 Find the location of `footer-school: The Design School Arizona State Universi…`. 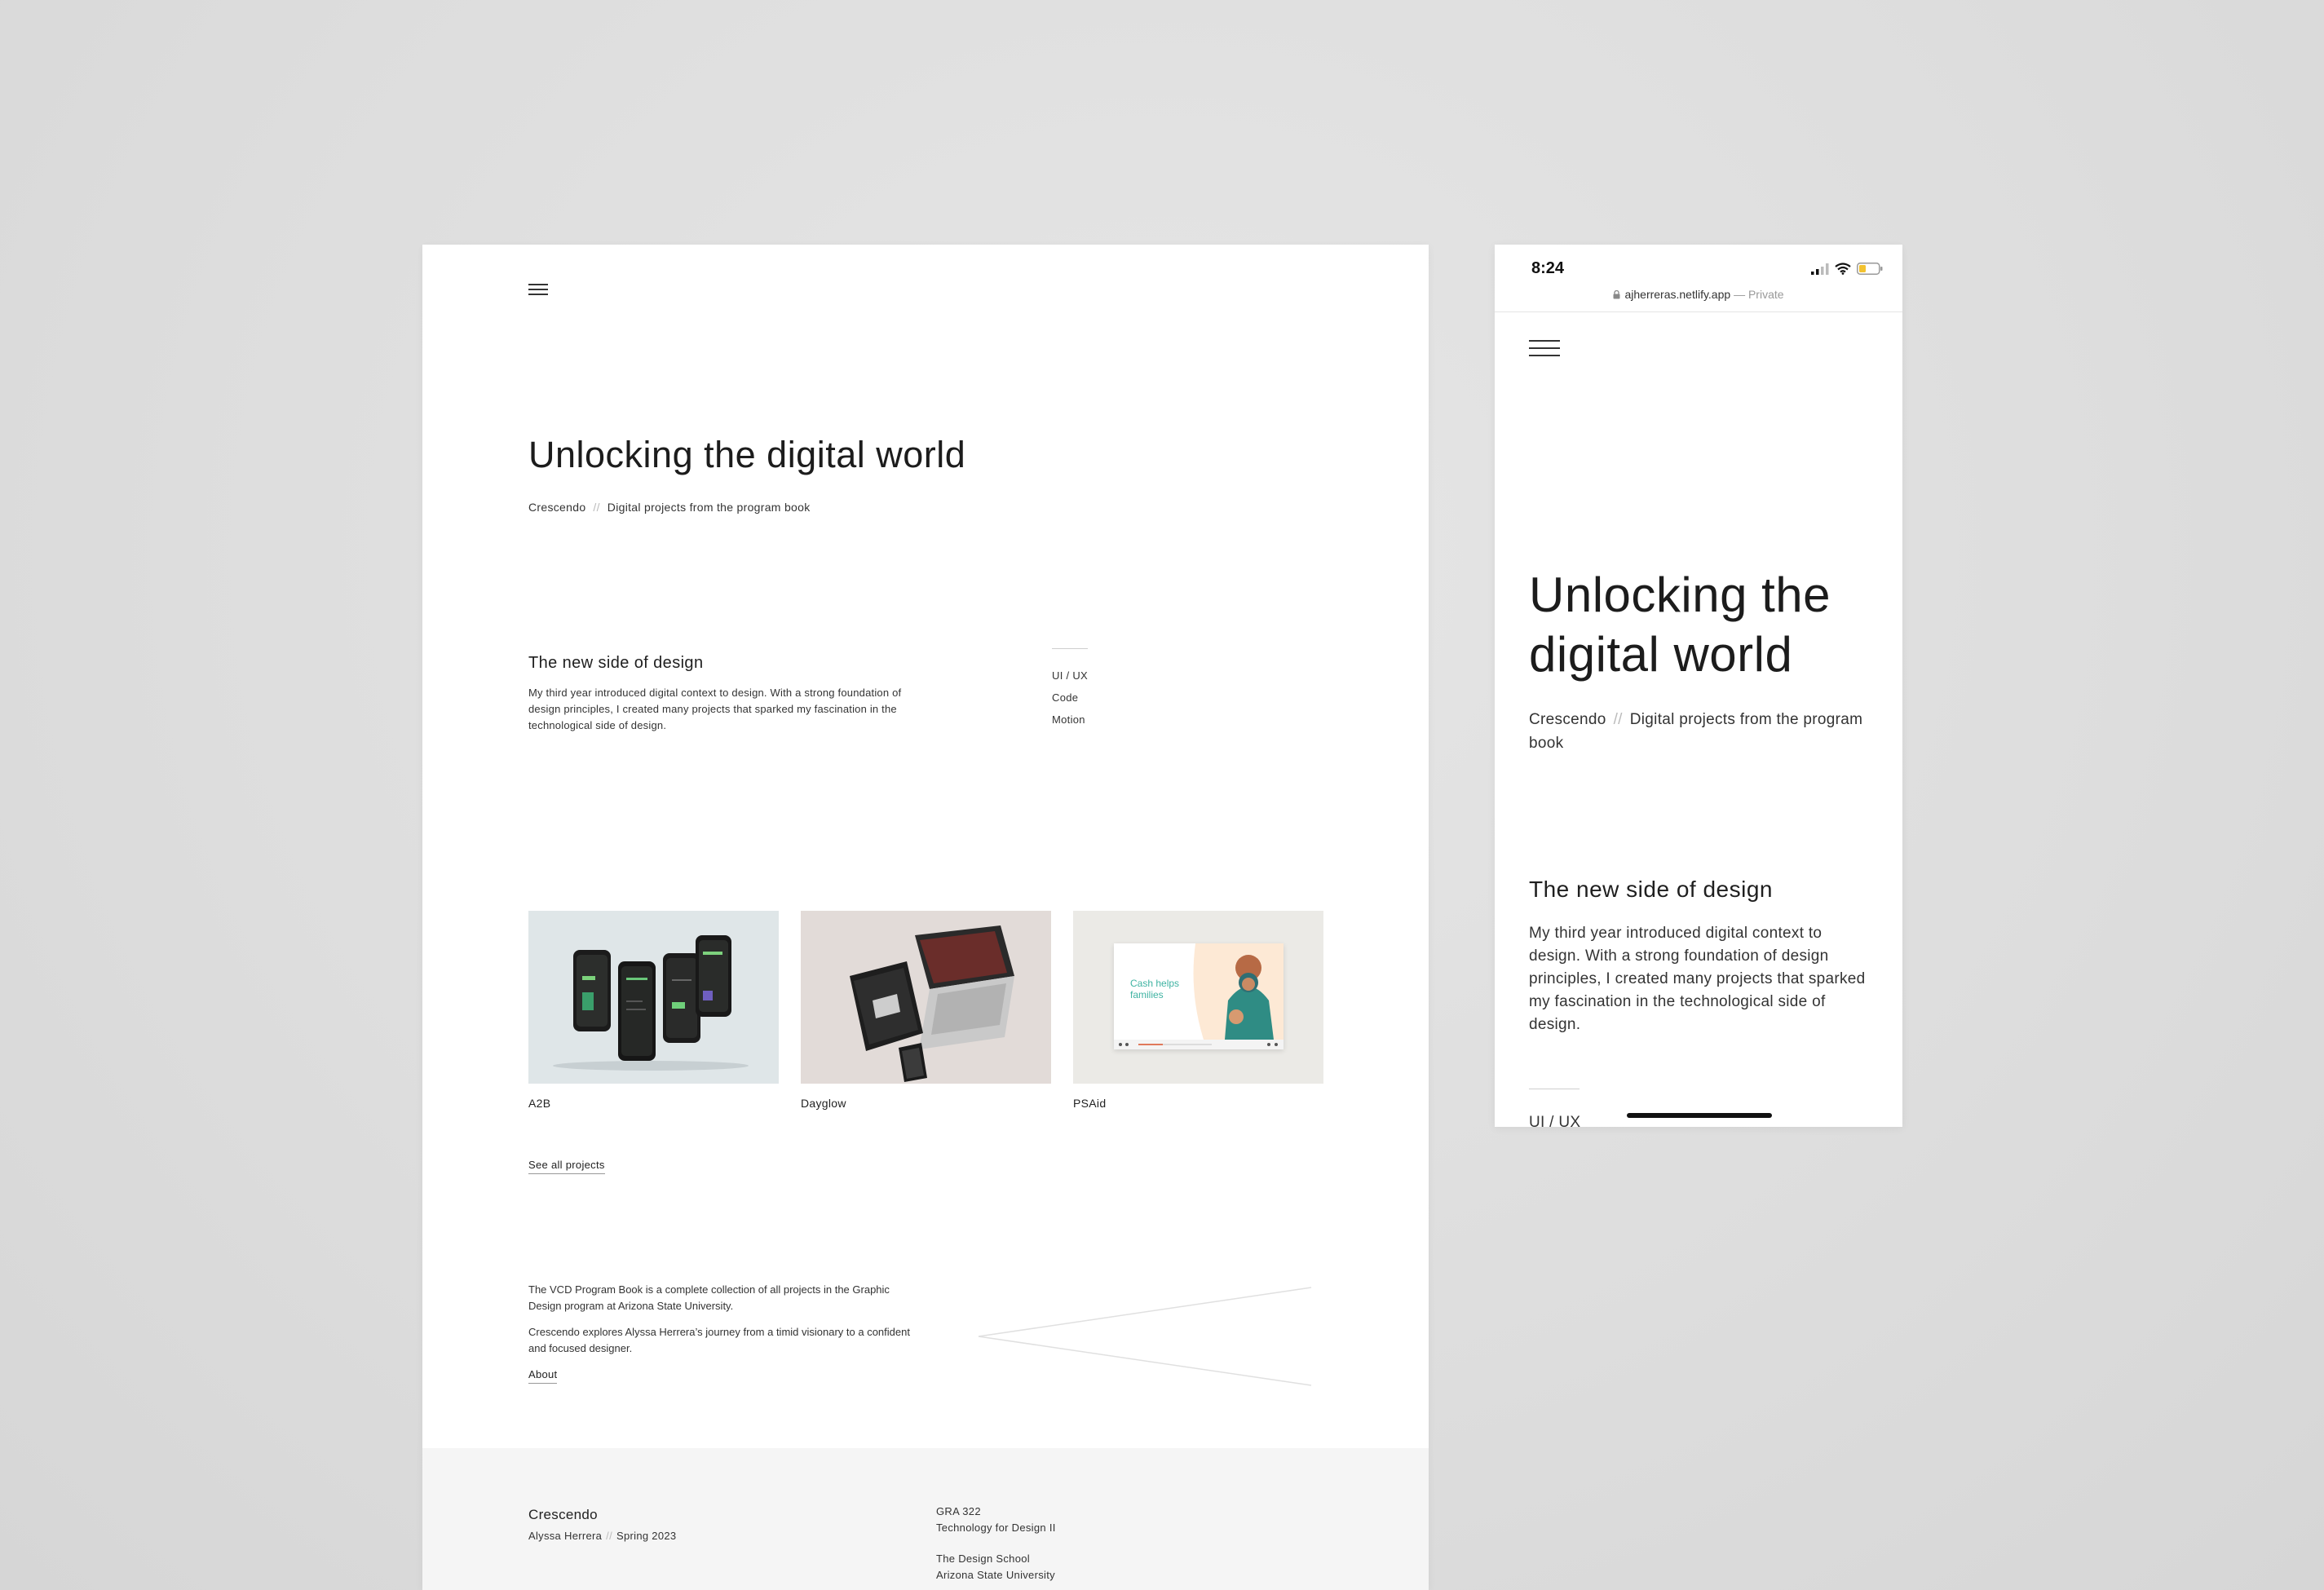

footer-school: The Design School Arizona State Universi… is located at coordinates (996, 1567).